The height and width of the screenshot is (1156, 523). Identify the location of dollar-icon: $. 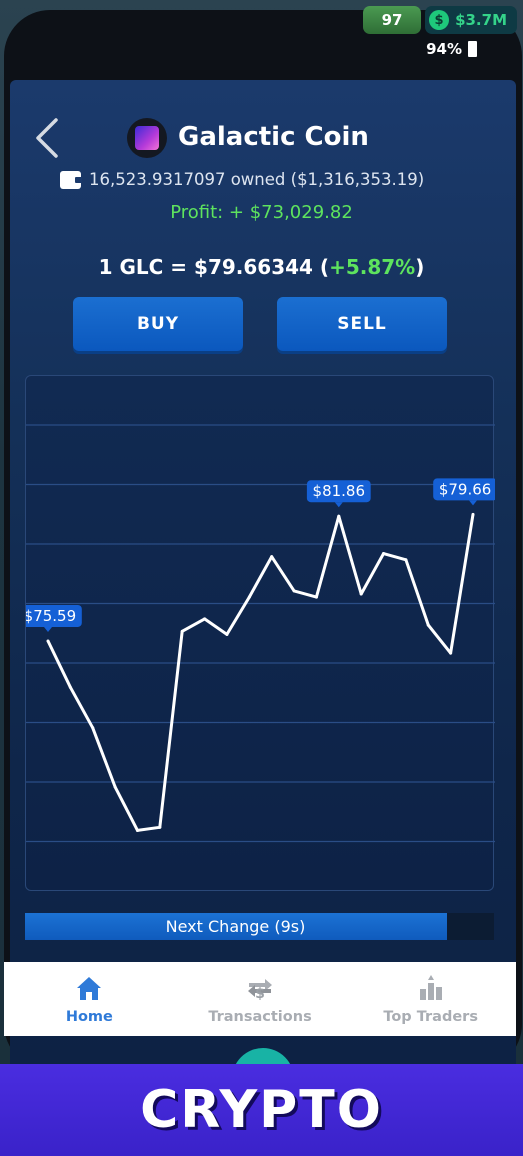
(439, 20).